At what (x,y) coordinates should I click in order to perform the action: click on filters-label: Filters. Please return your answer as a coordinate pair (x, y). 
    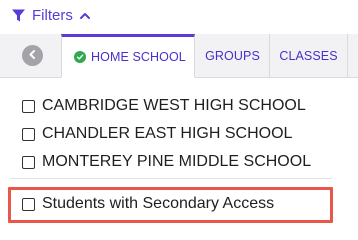
    Looking at the image, I should click on (52, 15).